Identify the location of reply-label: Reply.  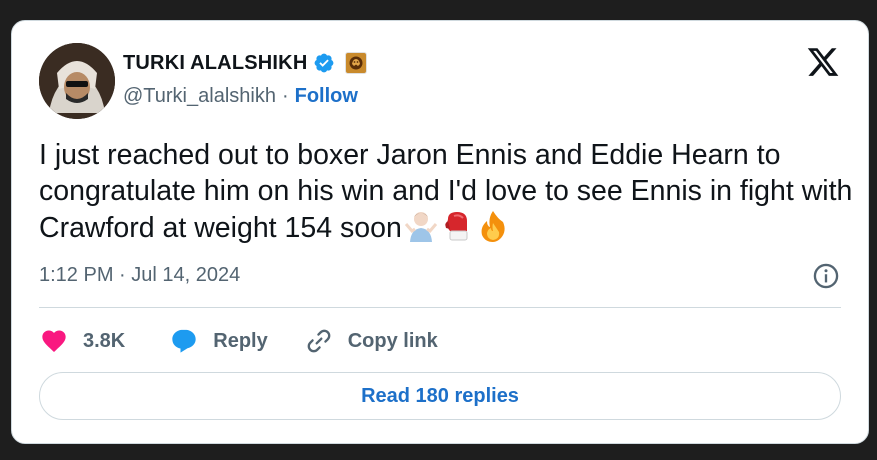
(240, 340).